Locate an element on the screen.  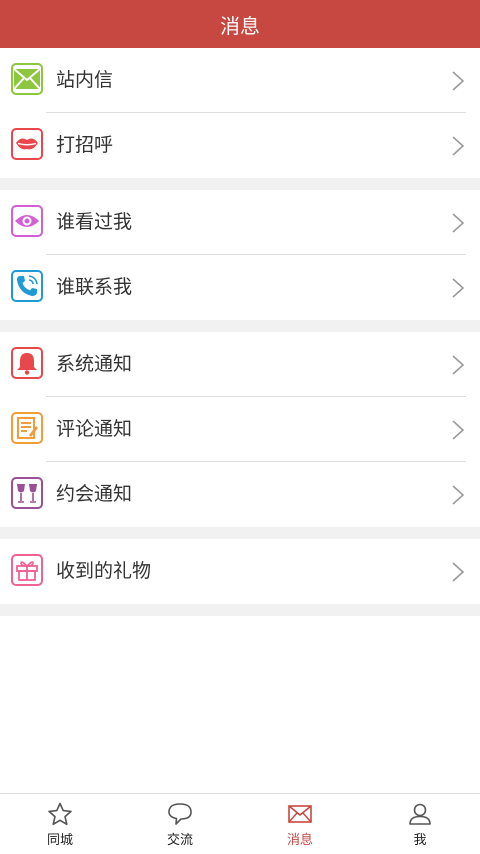
person-icon is located at coordinates (420, 814).